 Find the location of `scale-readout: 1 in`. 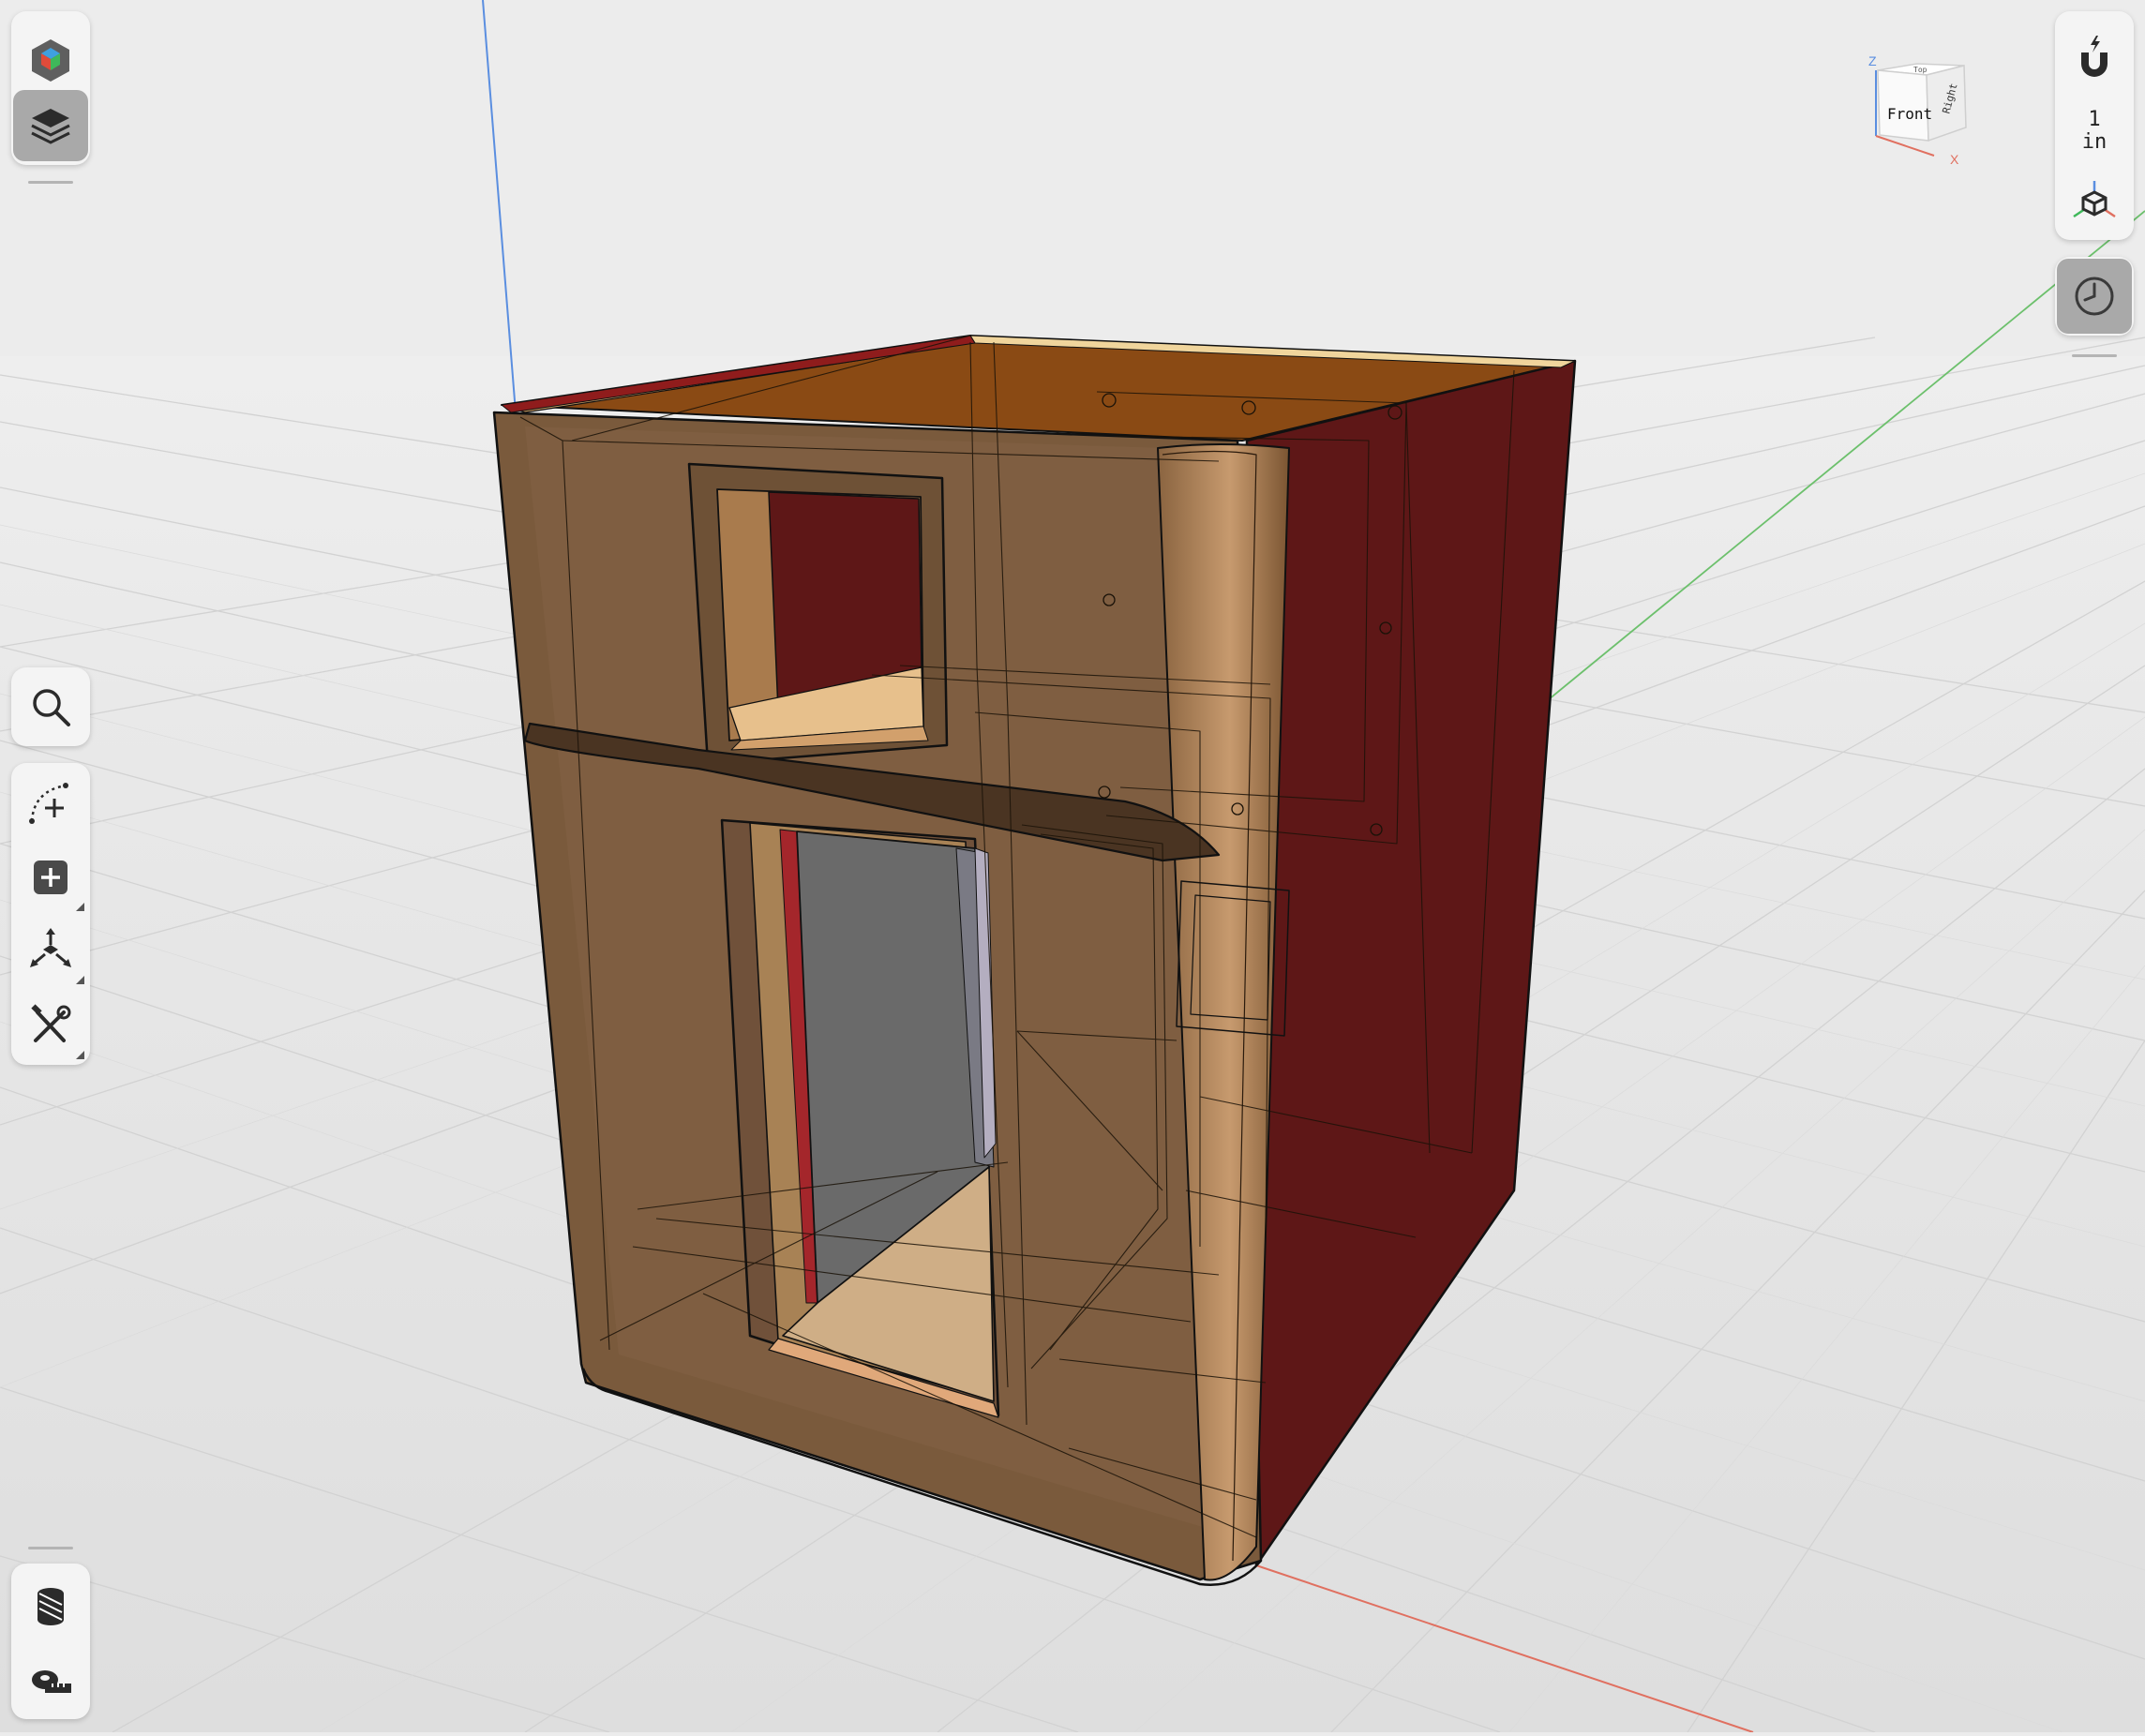

scale-readout: 1 in is located at coordinates (2094, 131).